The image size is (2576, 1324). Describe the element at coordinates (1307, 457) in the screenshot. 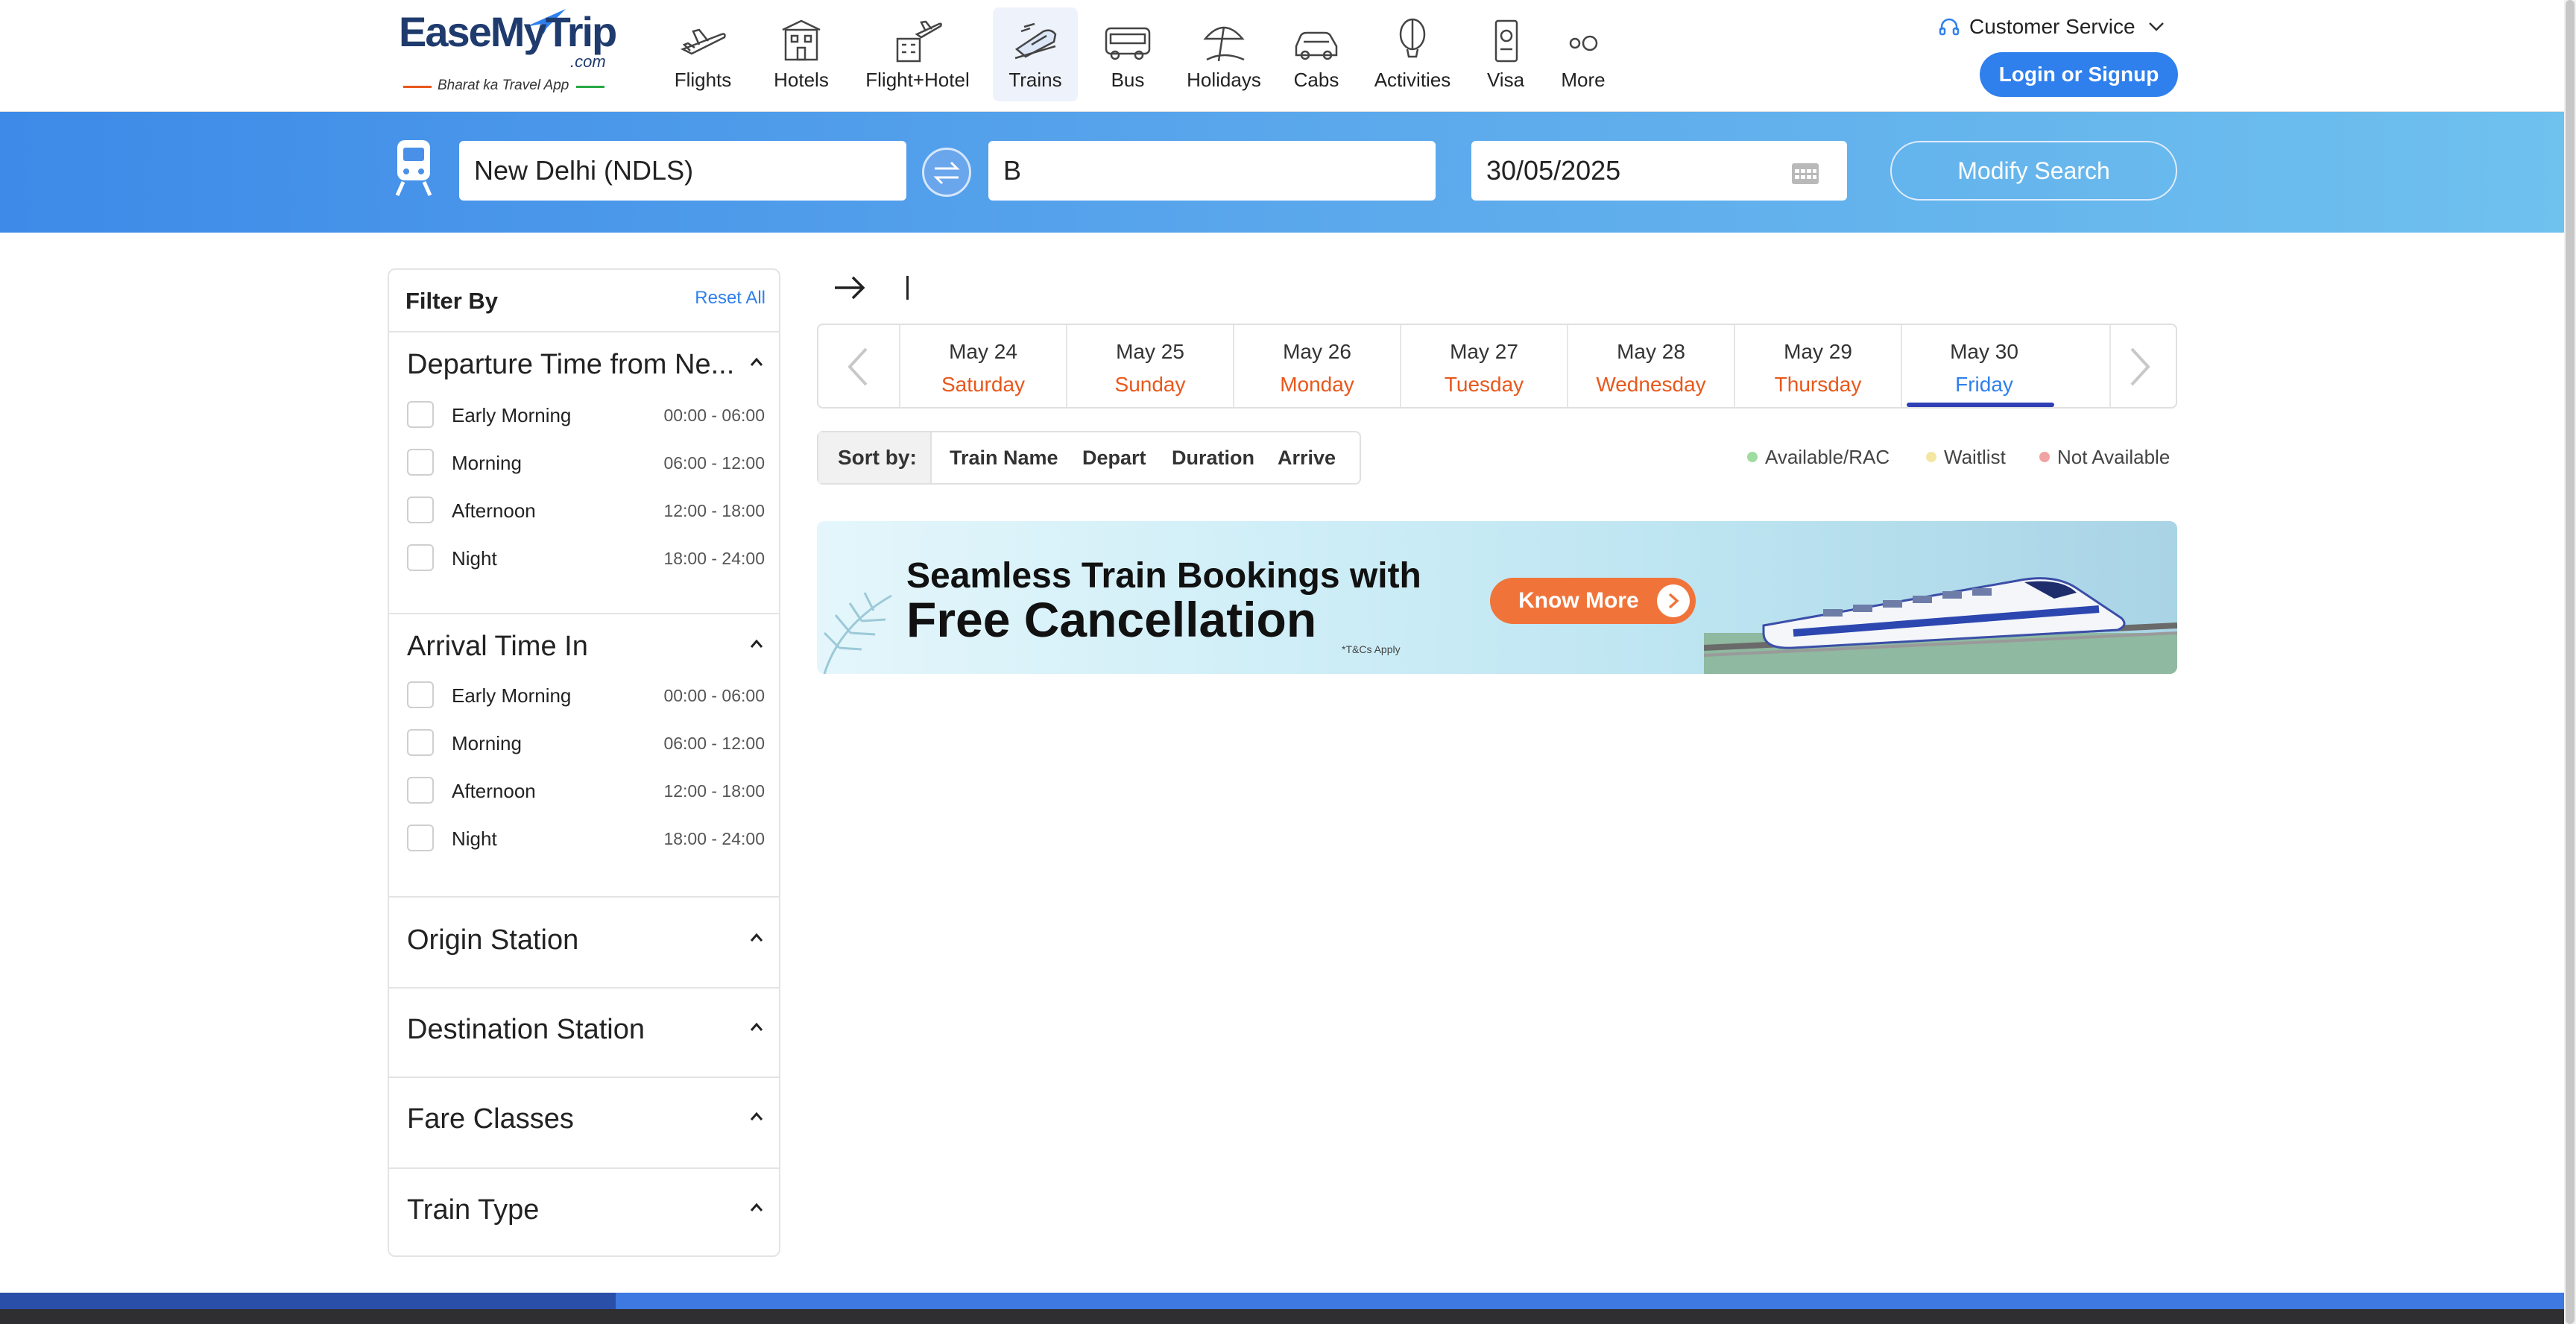

I see `sort-arrive: Arrive` at that location.